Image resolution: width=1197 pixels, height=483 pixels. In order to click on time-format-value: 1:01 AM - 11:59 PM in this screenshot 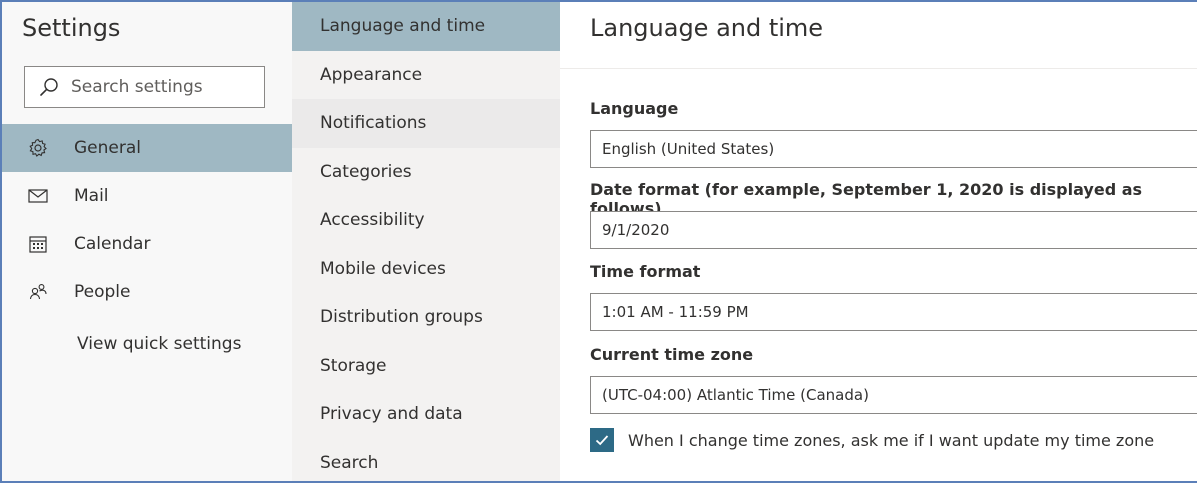, I will do `click(675, 312)`.